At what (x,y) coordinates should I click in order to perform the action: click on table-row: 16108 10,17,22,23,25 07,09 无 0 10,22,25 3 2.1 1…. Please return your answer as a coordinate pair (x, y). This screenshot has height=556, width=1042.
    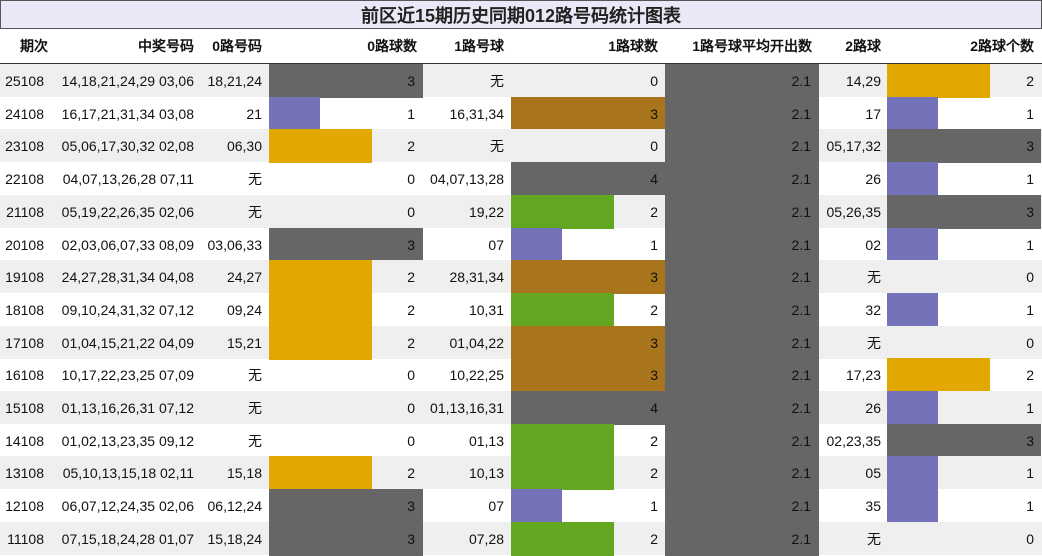
    Looking at the image, I should click on (521, 375).